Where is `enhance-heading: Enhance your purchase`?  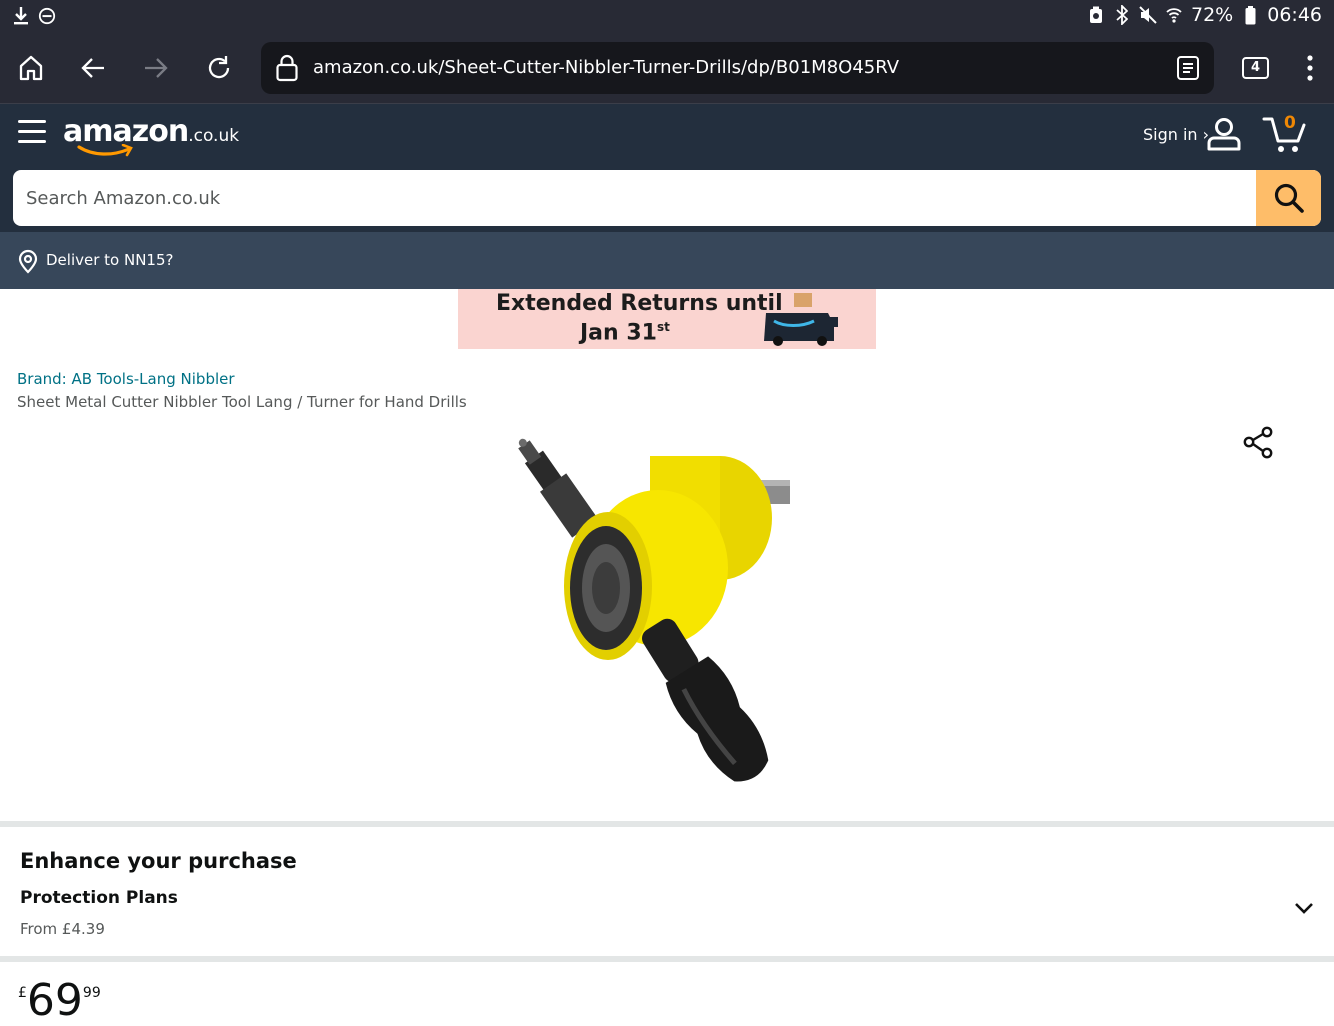 enhance-heading: Enhance your purchase is located at coordinates (158, 861).